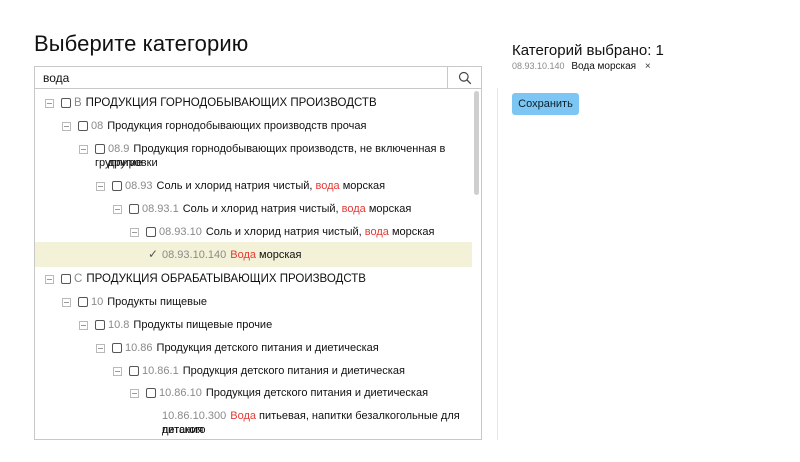  What do you see at coordinates (141, 43) in the screenshot?
I see `page-title: Выберите категорию` at bounding box center [141, 43].